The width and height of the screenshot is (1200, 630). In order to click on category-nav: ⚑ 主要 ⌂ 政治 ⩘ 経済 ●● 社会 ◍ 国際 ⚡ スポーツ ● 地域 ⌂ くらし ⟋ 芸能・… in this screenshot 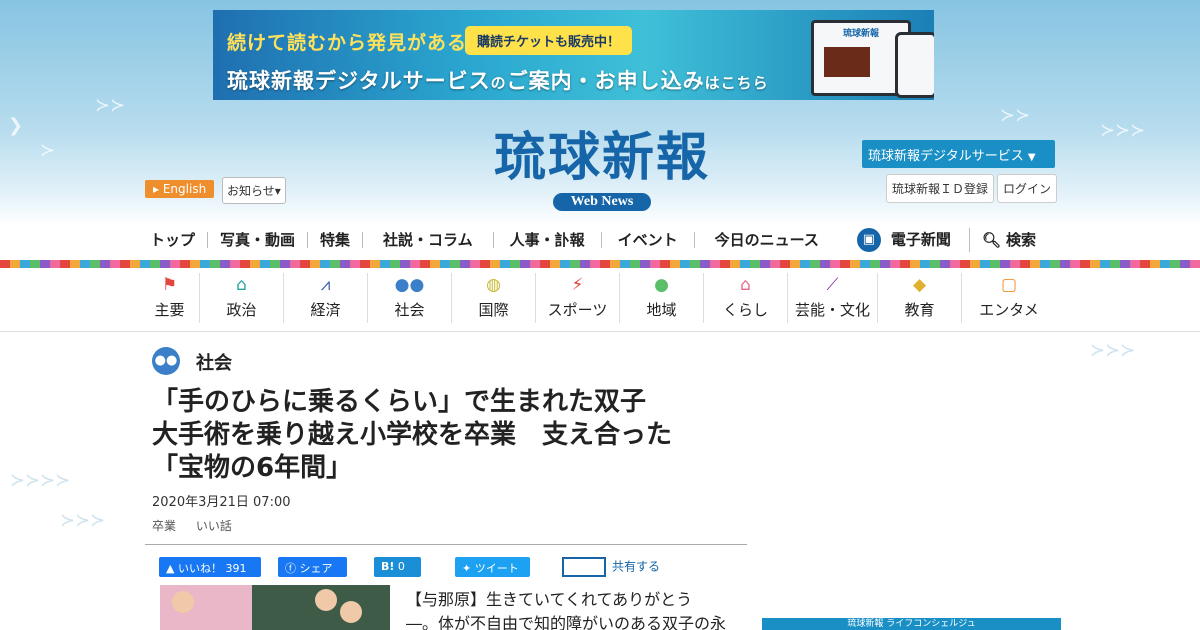, I will do `click(600, 299)`.